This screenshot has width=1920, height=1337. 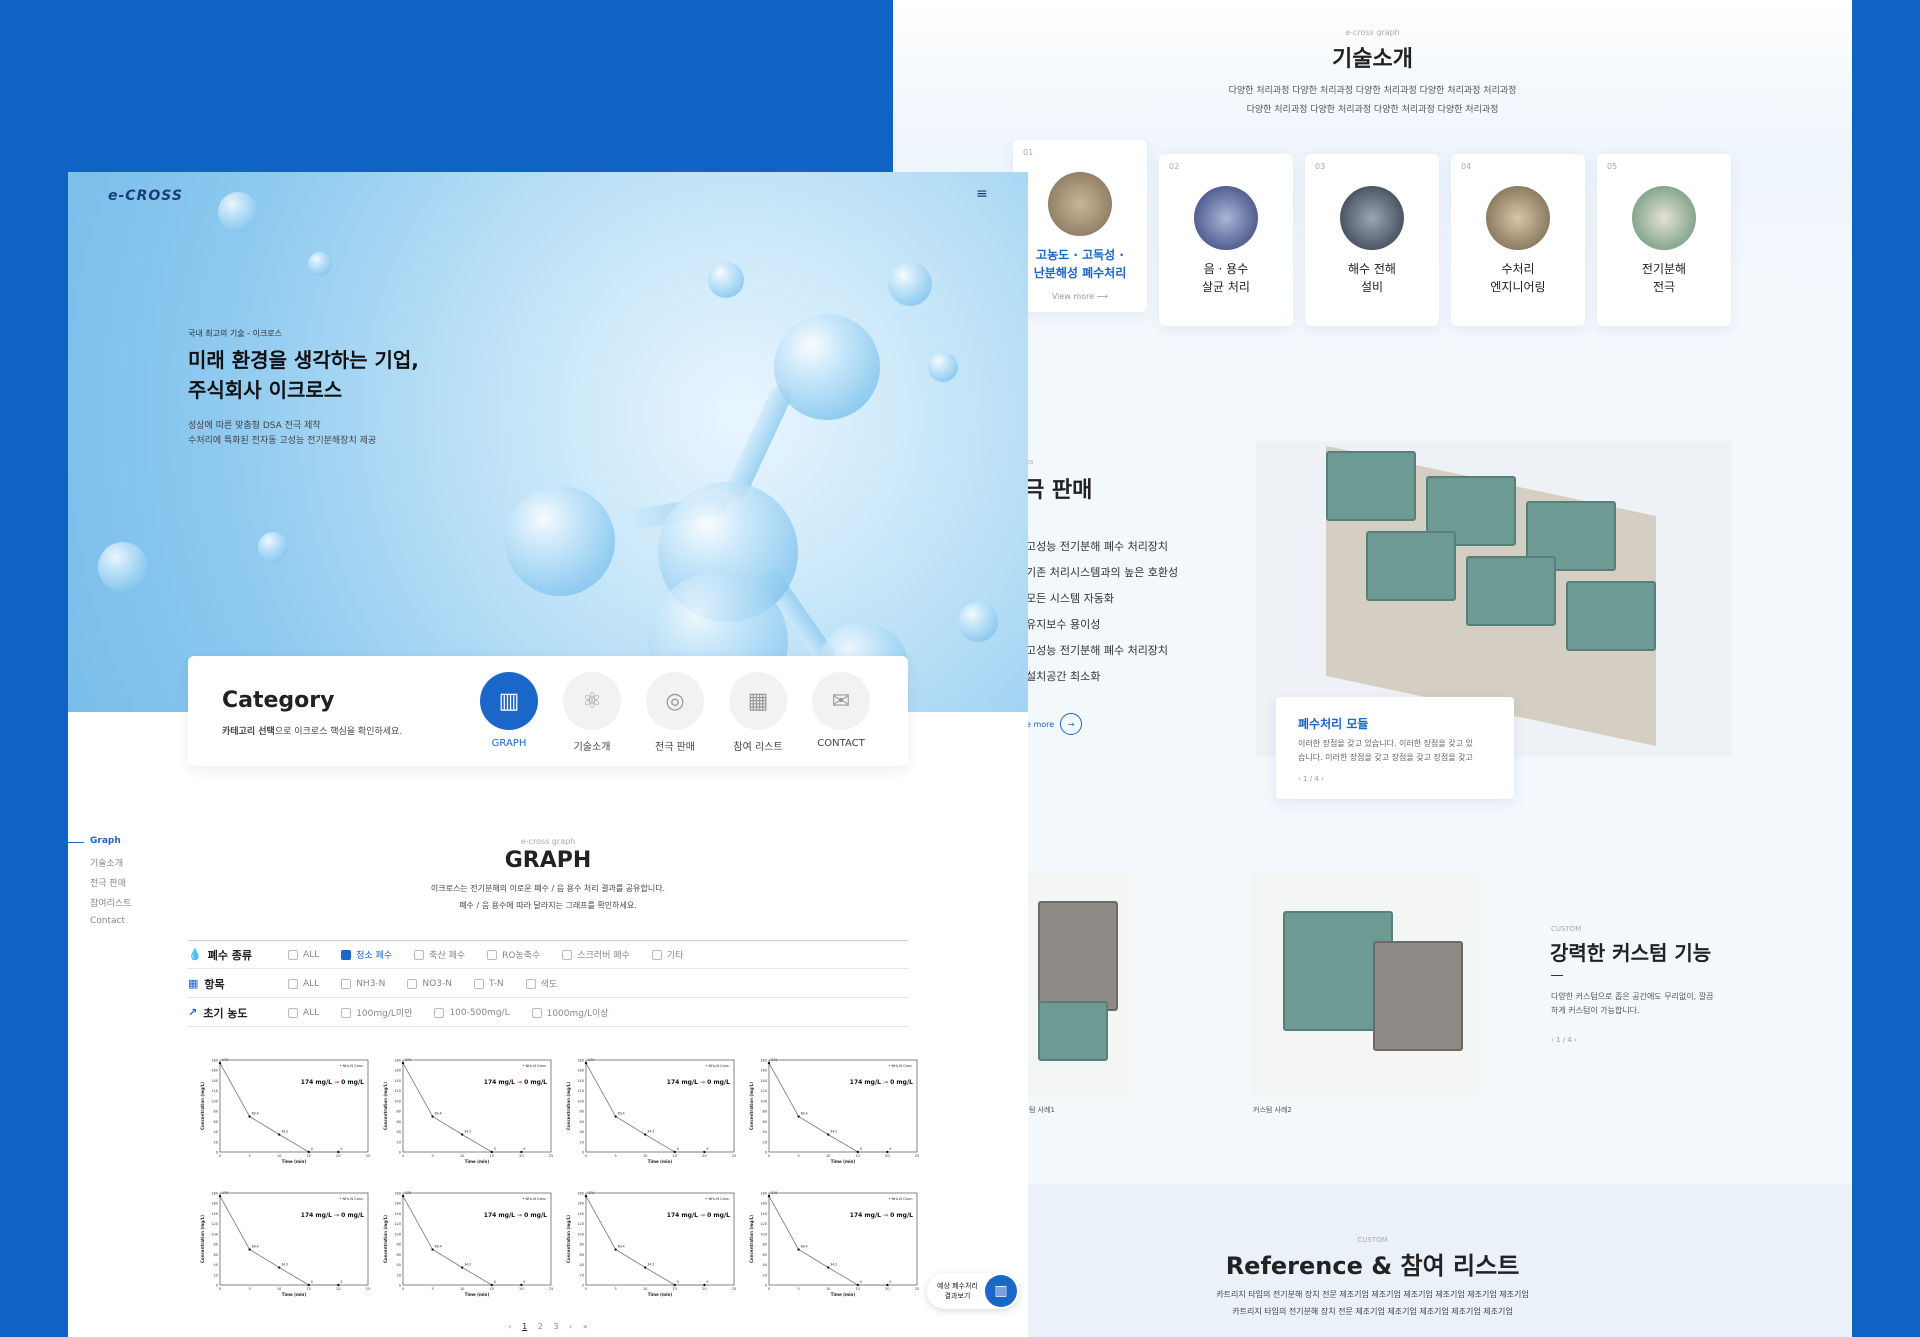 I want to click on option-label: 색도, so click(x=549, y=985).